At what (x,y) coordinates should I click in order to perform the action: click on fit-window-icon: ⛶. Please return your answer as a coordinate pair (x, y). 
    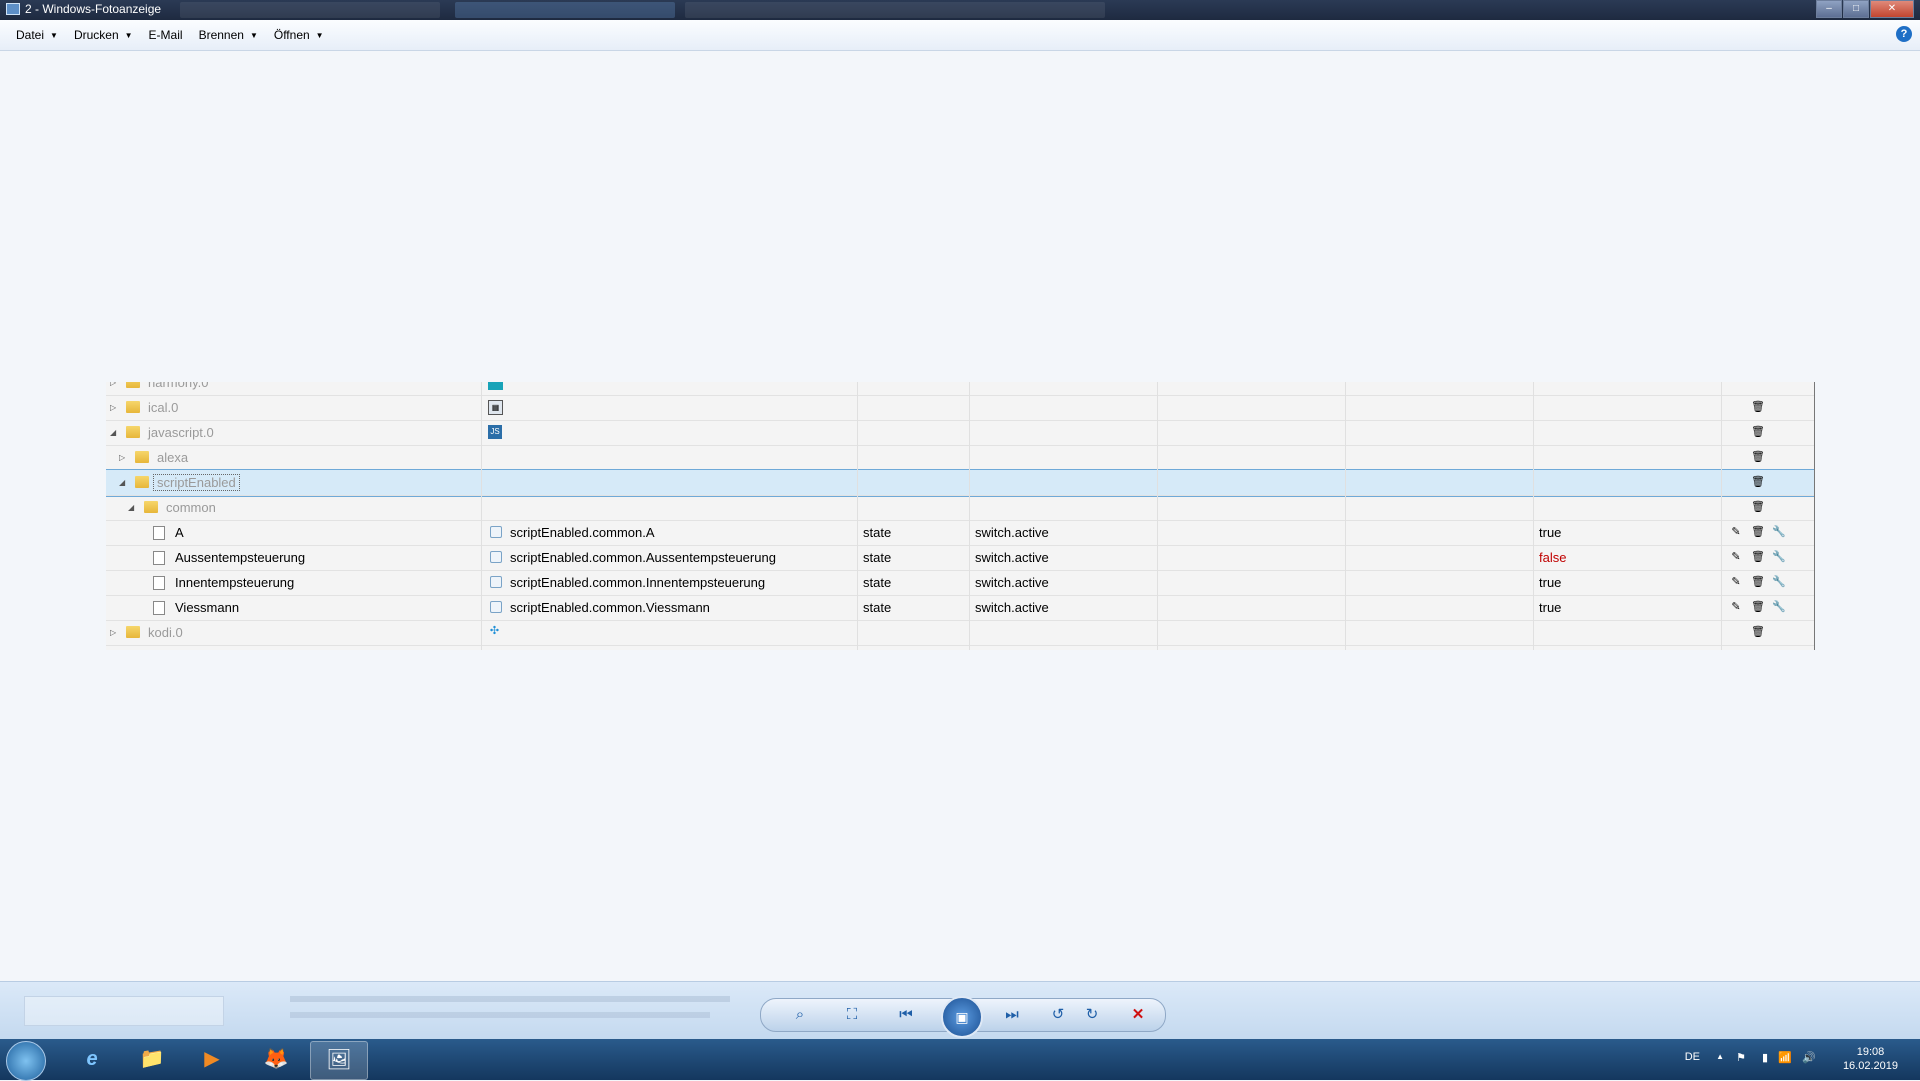
    Looking at the image, I should click on (852, 1015).